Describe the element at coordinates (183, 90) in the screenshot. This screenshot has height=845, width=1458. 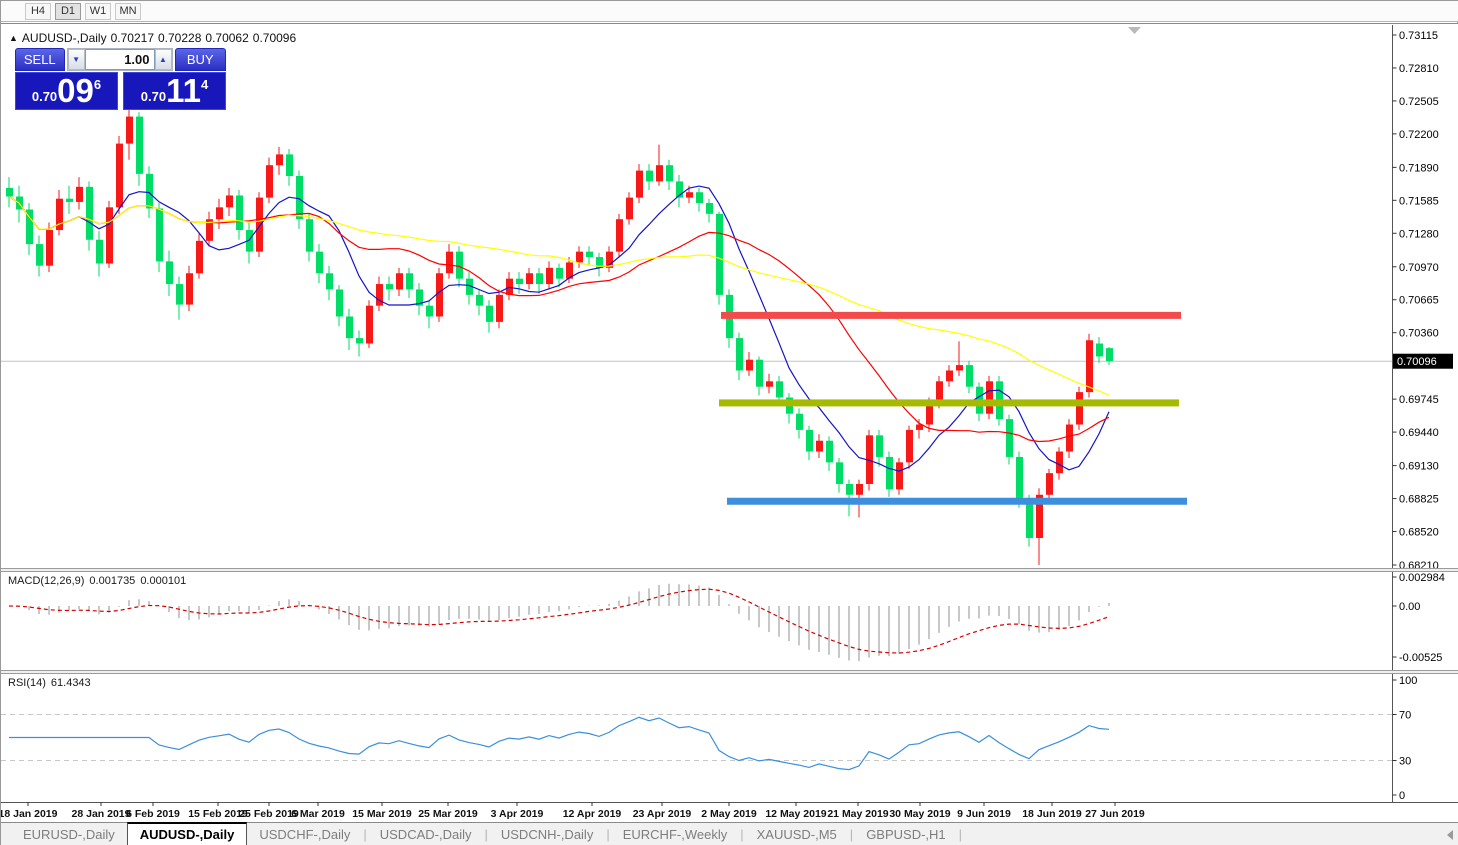
I see `buy-price-big: 11` at that location.